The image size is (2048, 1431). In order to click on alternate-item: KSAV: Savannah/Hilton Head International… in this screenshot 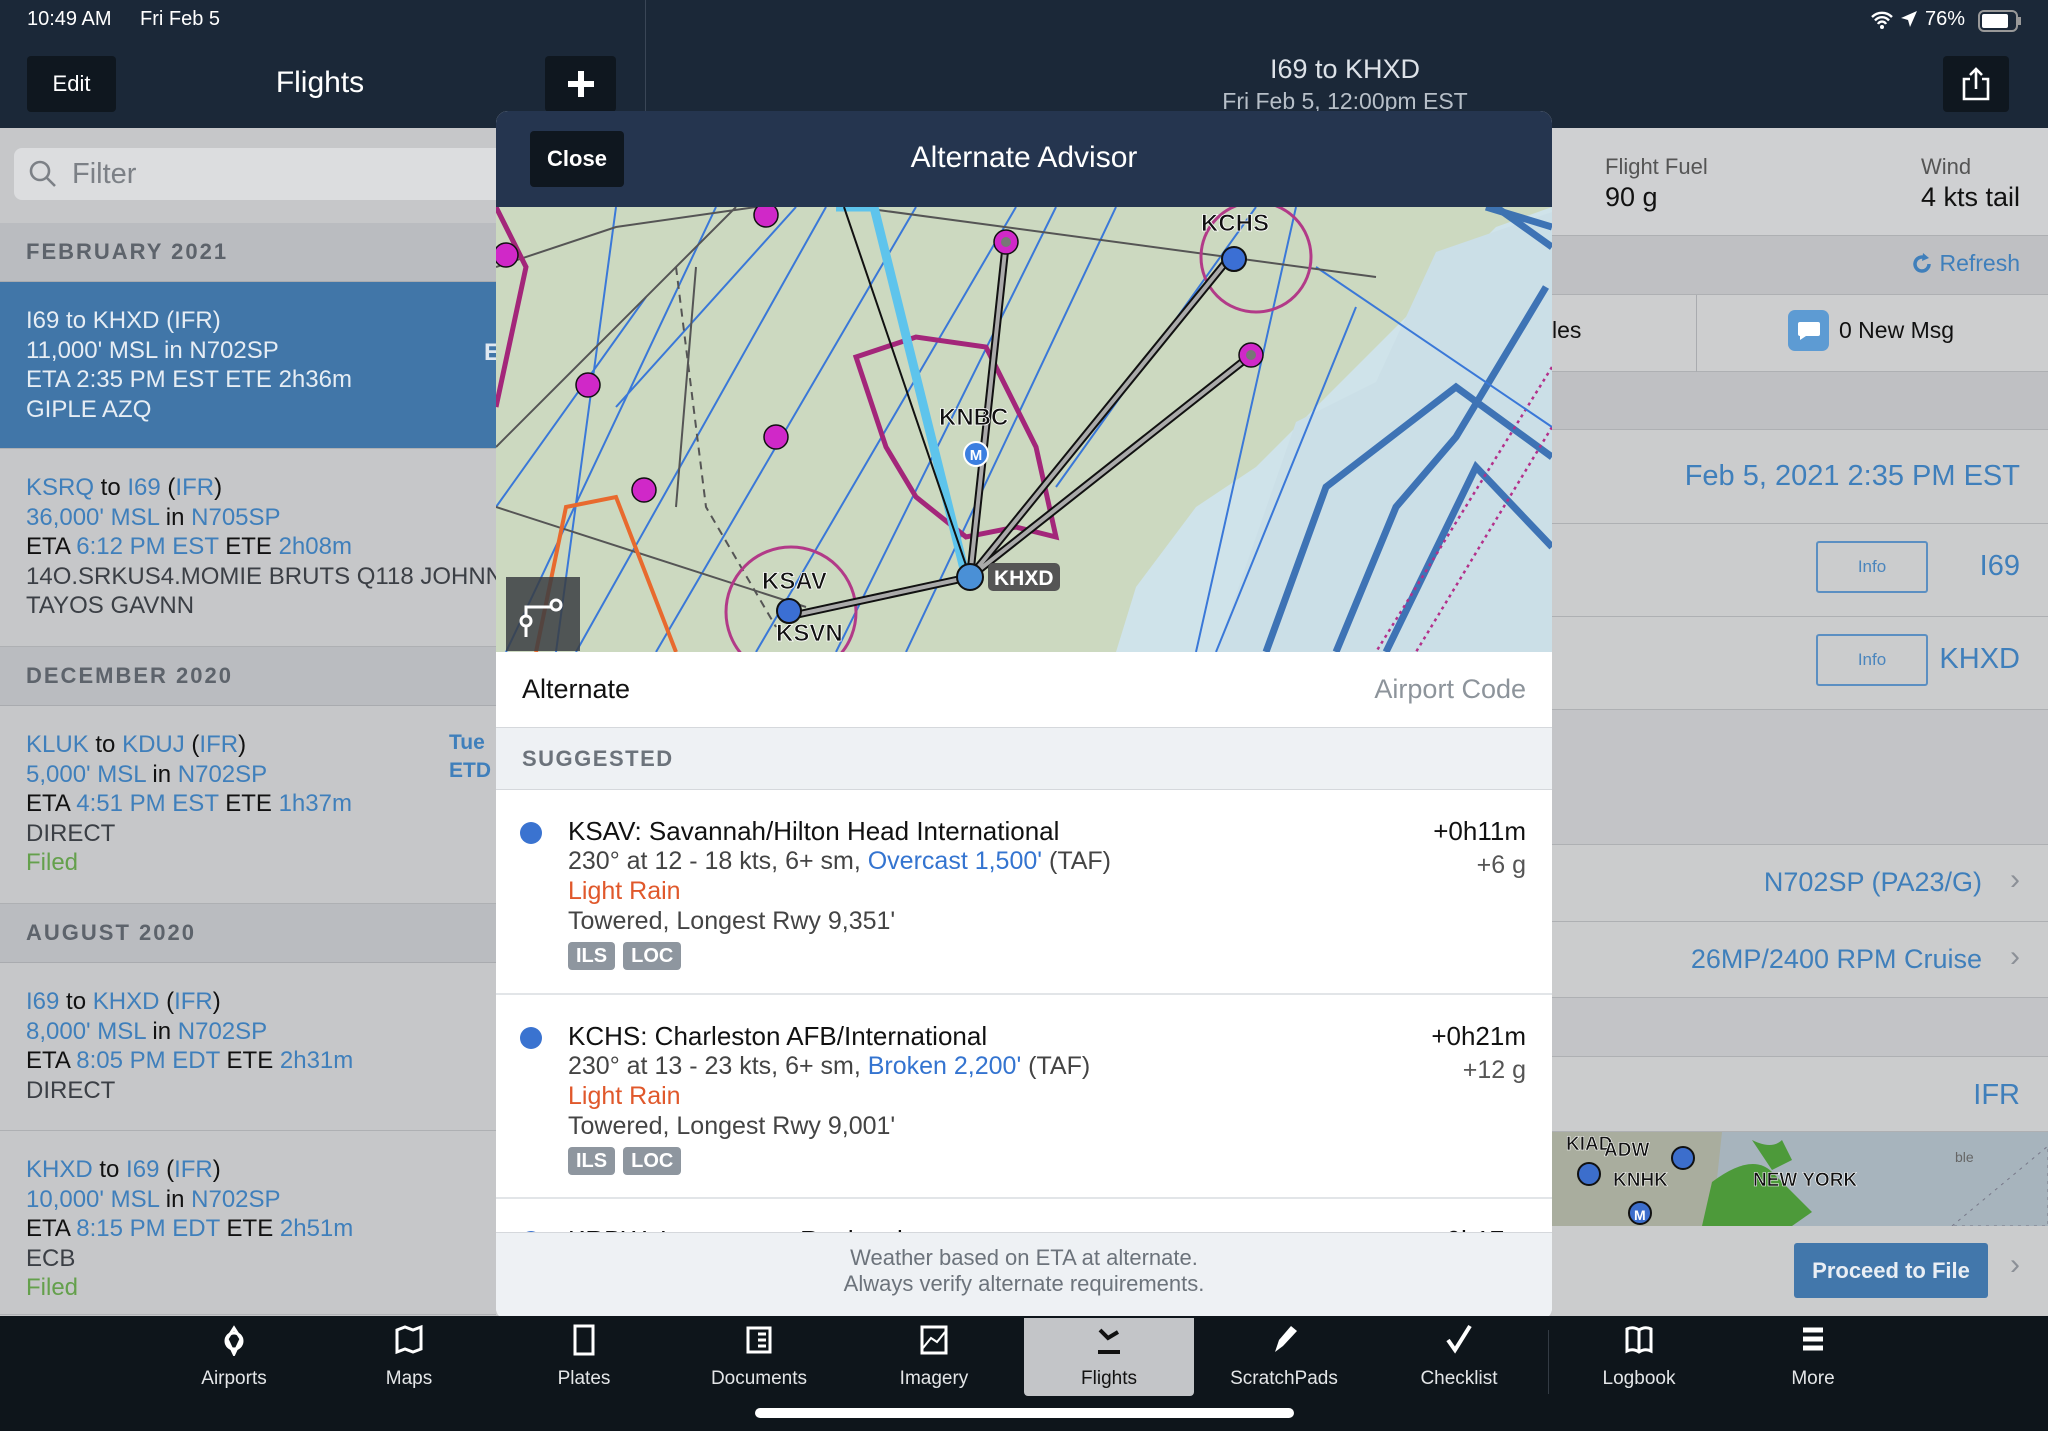, I will do `click(1024, 892)`.